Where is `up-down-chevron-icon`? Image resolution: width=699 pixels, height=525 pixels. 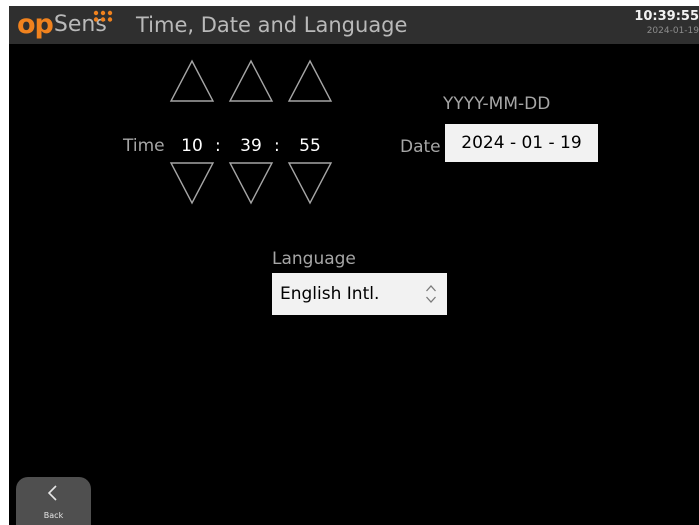 up-down-chevron-icon is located at coordinates (431, 294).